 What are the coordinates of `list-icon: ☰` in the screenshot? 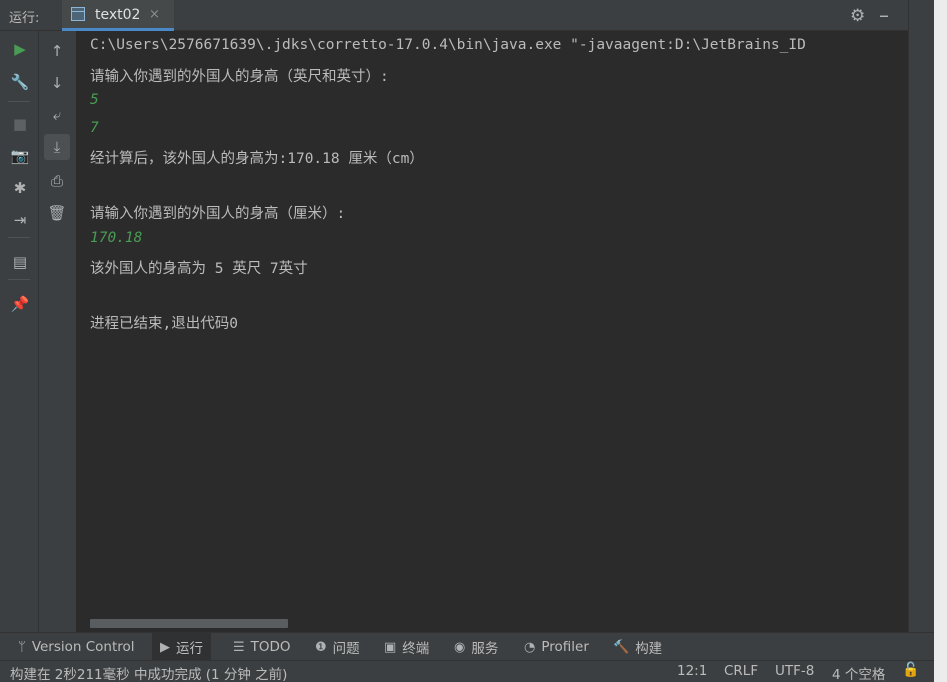 It's located at (239, 647).